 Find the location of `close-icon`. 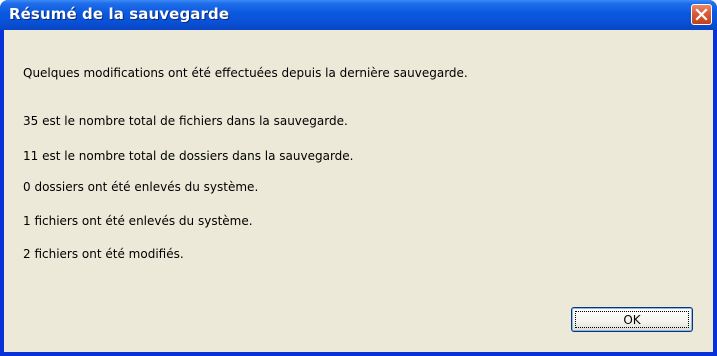

close-icon is located at coordinates (701, 14).